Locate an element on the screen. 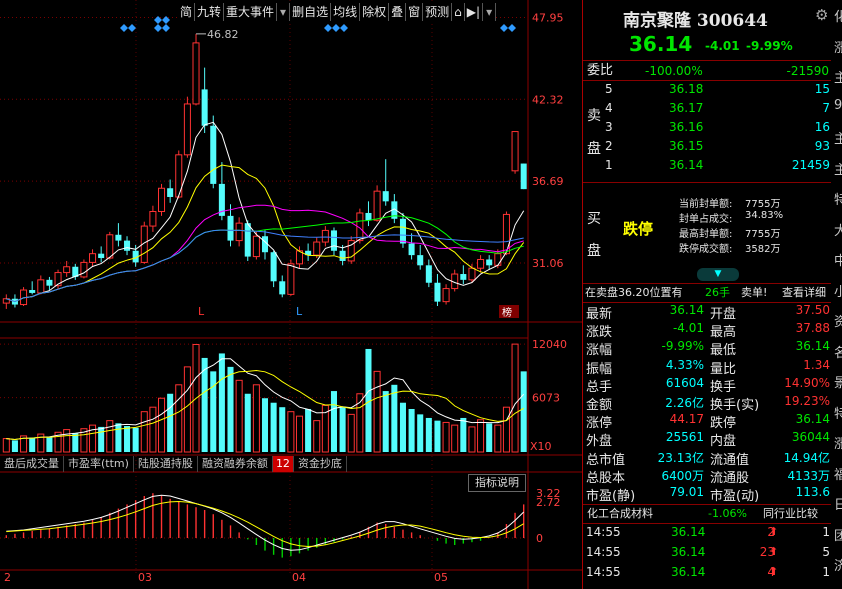 The width and height of the screenshot is (842, 589). side-char: 涨 is located at coordinates (838, 48).